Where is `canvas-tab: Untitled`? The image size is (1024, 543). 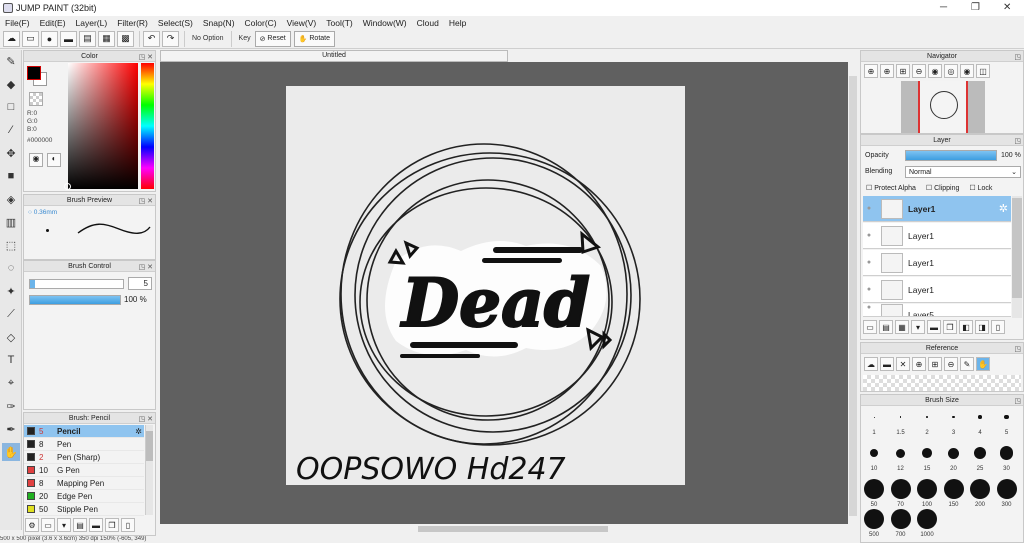 canvas-tab: Untitled is located at coordinates (334, 56).